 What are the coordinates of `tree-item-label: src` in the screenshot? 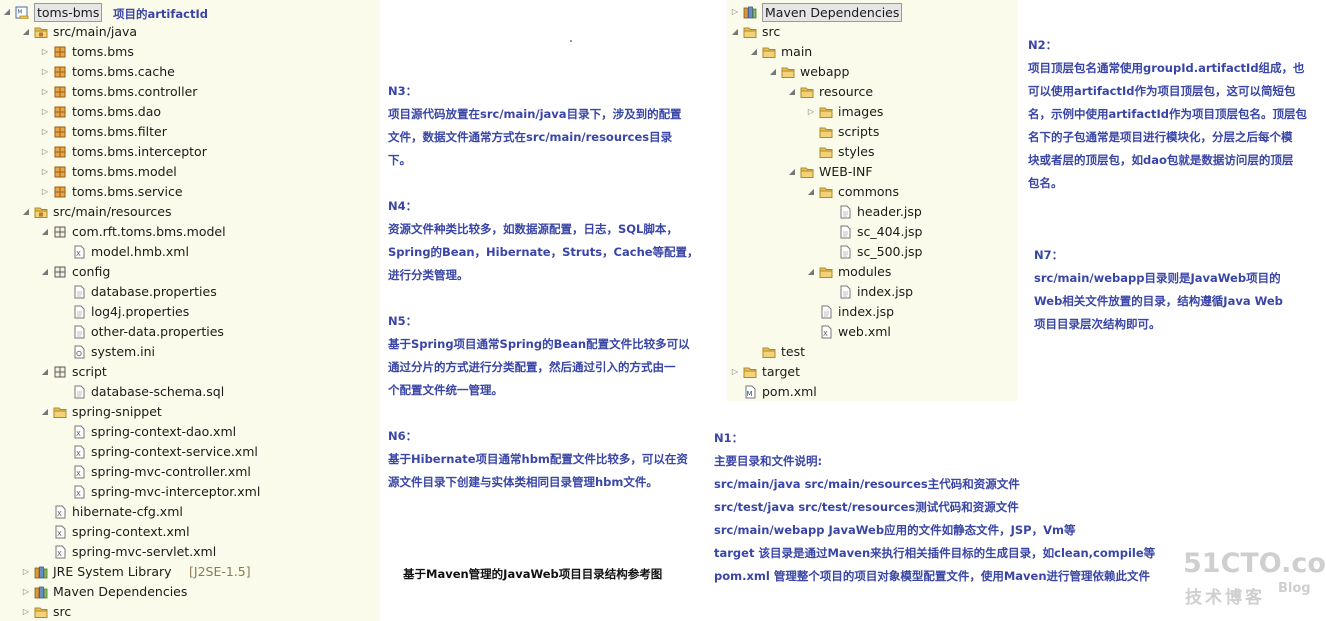 It's located at (771, 31).